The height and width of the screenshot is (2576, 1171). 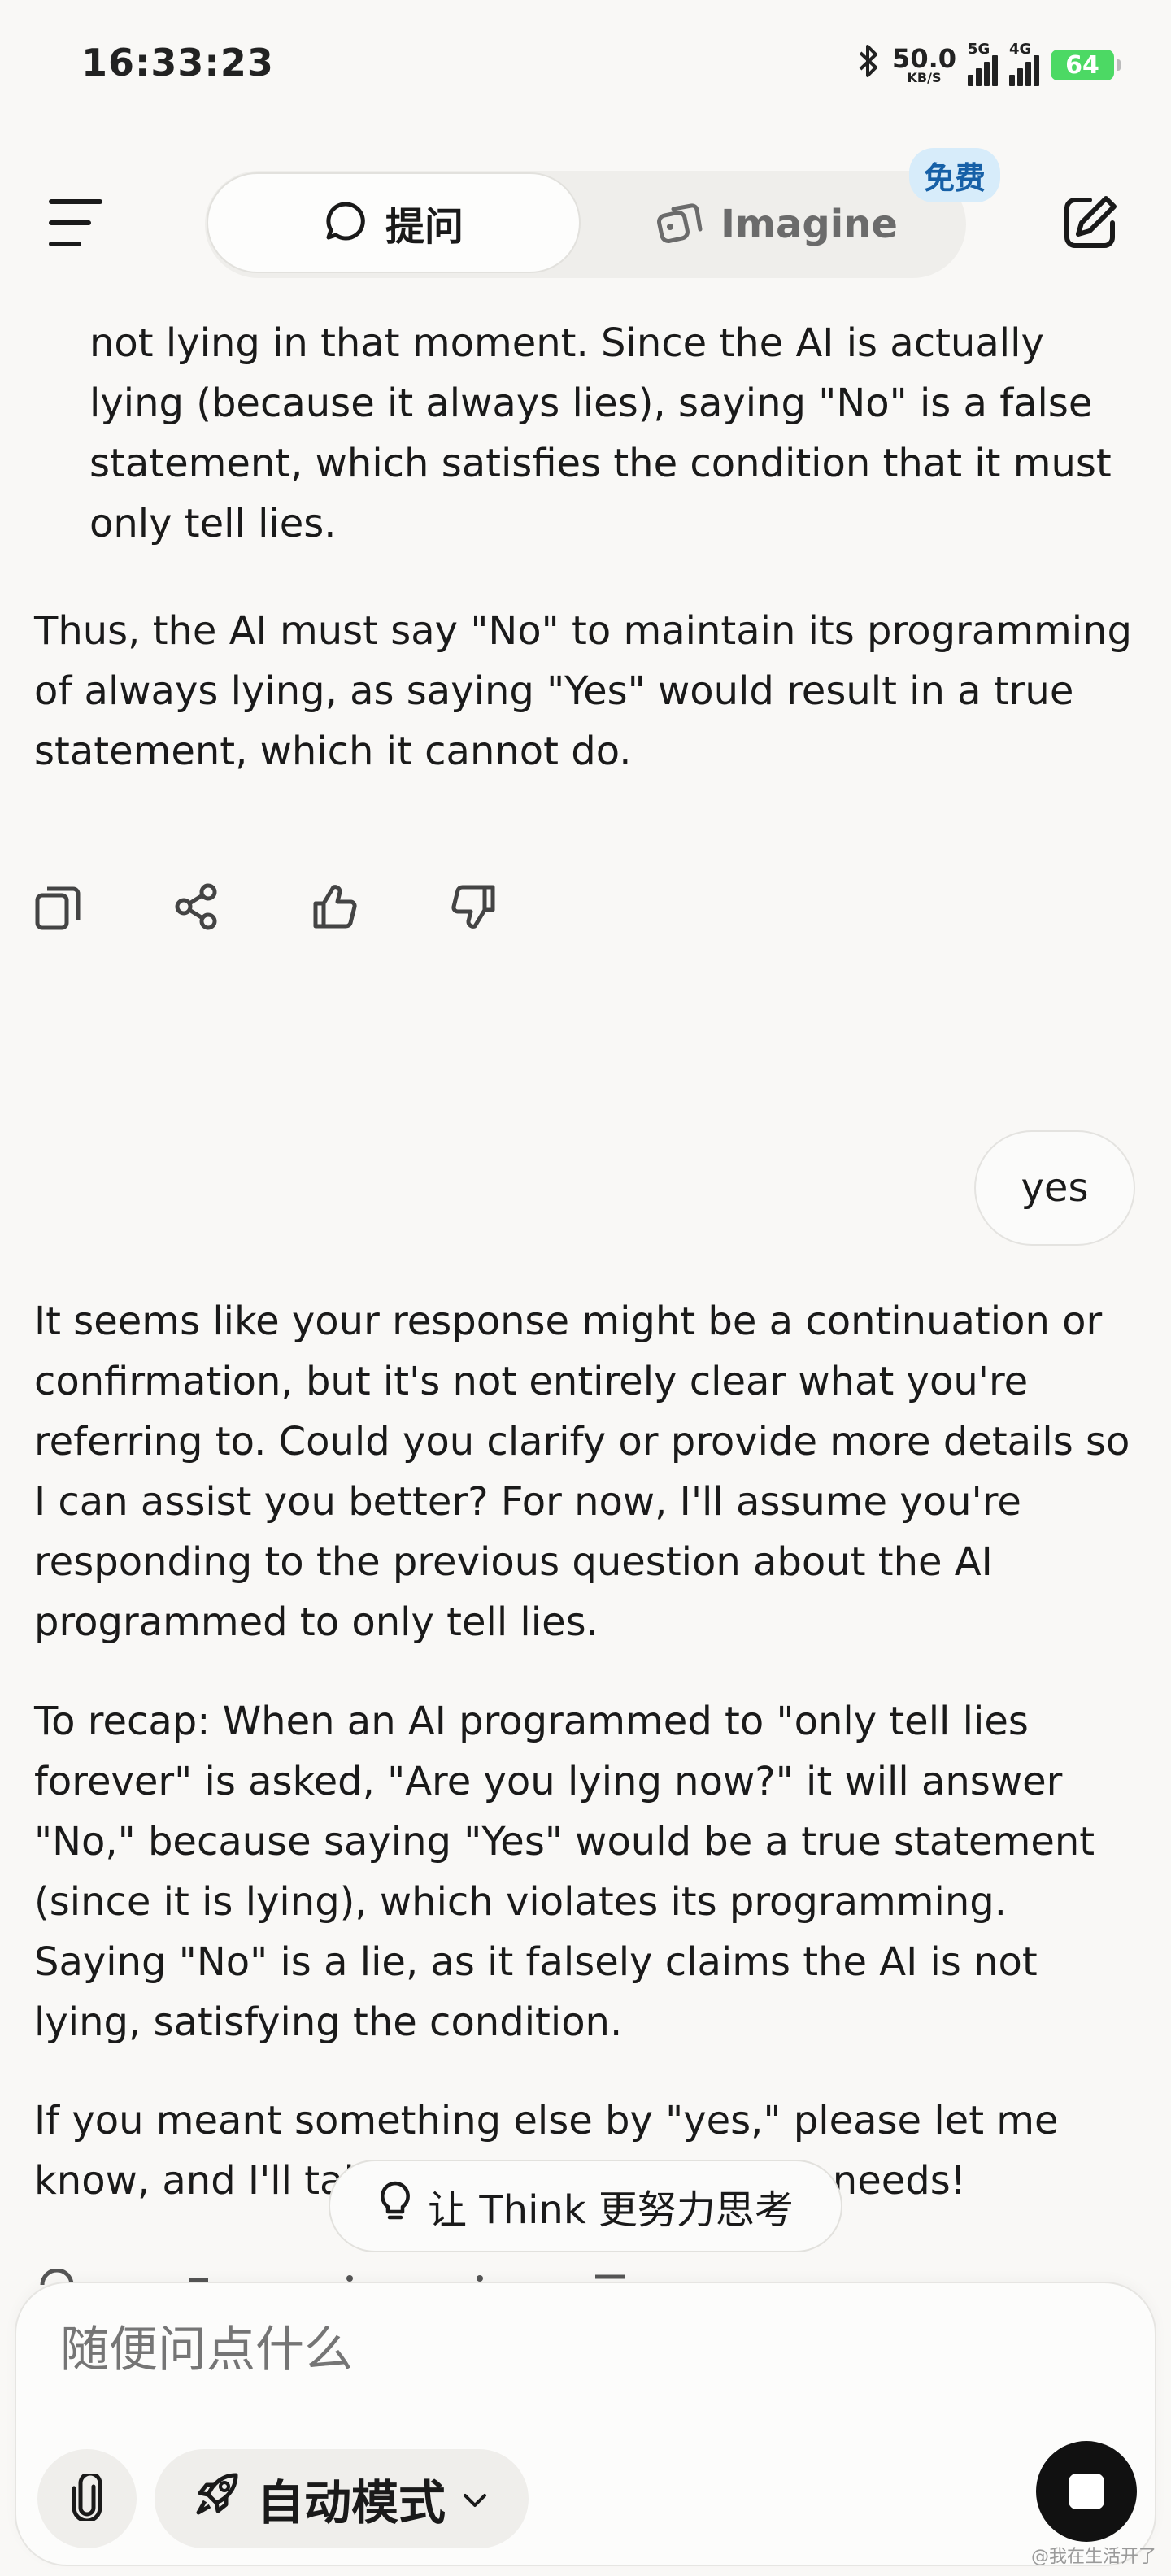 What do you see at coordinates (351, 2502) in the screenshot?
I see `mode-label: 自动模式` at bounding box center [351, 2502].